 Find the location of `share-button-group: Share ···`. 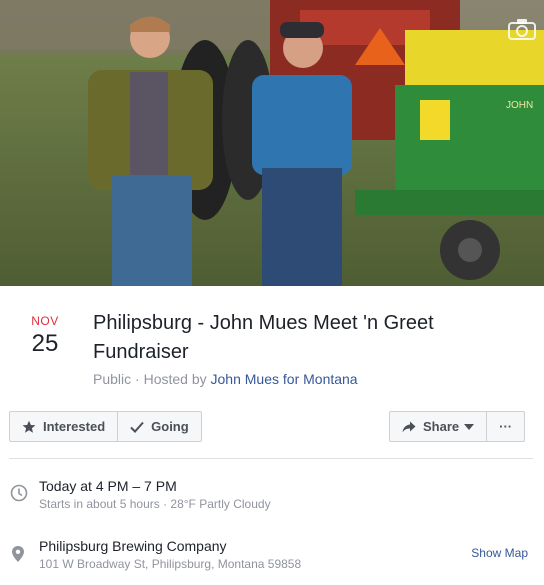

share-button-group: Share ··· is located at coordinates (457, 426).